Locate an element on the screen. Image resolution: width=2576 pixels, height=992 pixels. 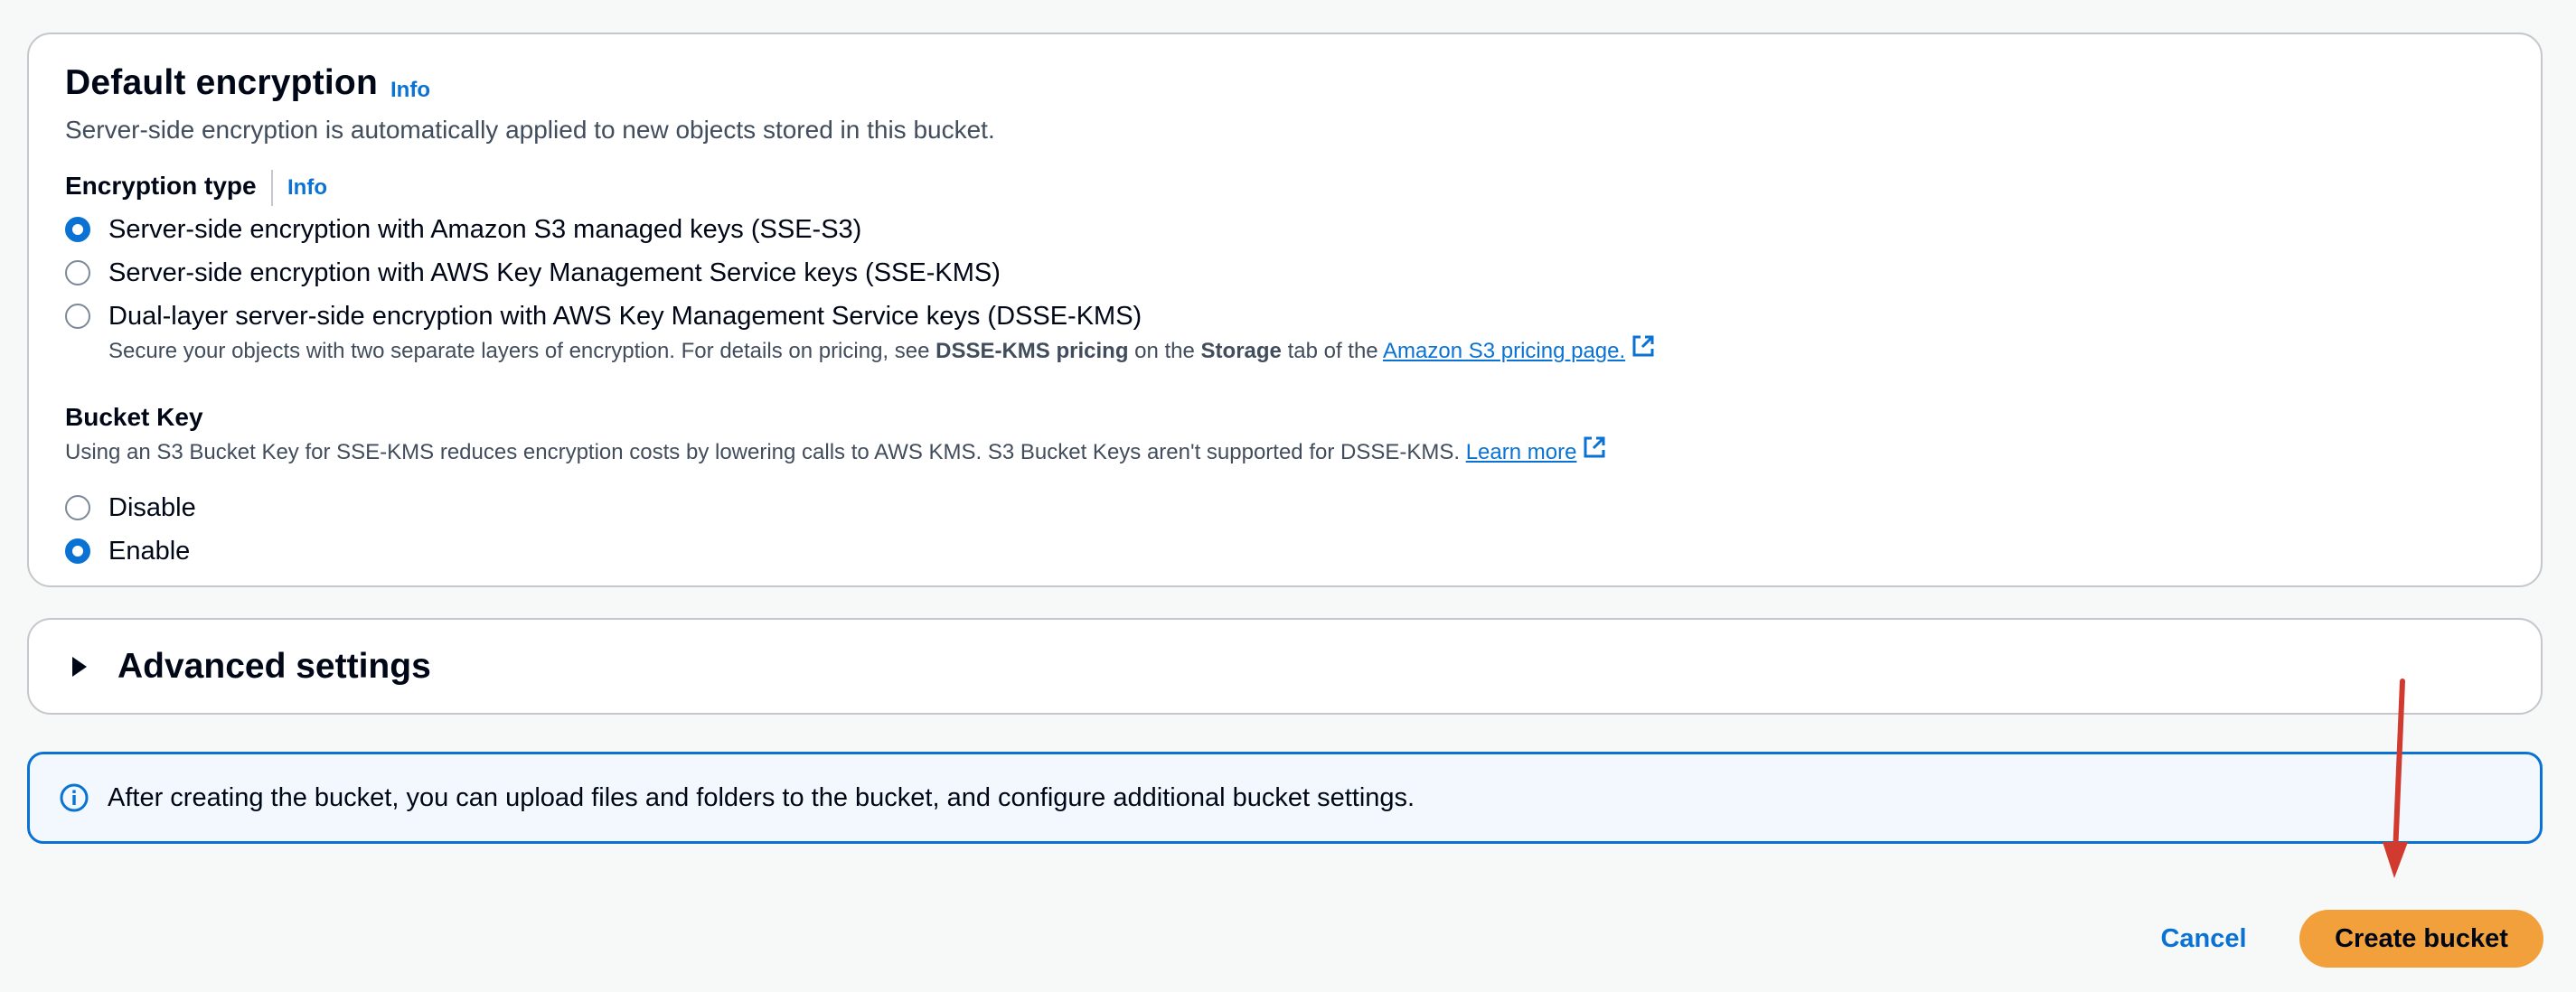
radio-option-bucket-key-disable: Disable is located at coordinates (130, 508).